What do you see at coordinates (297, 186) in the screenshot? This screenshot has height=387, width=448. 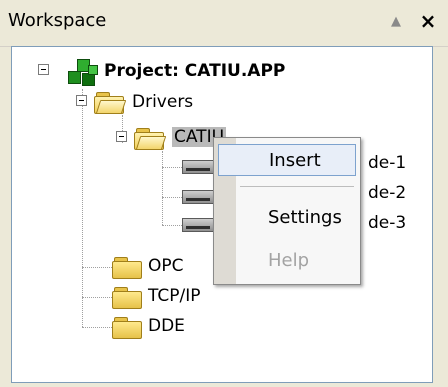 I see `menu-separator` at bounding box center [297, 186].